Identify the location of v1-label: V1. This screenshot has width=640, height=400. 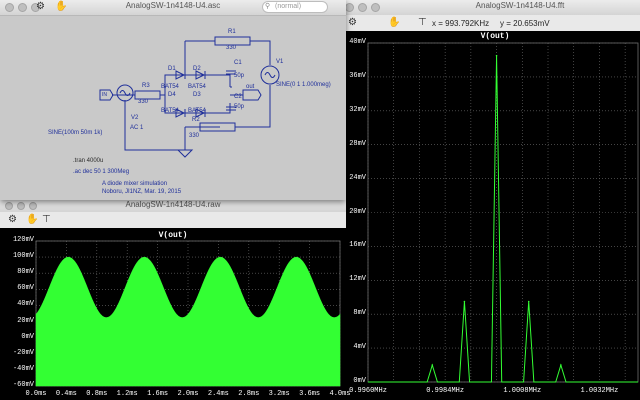
(280, 62).